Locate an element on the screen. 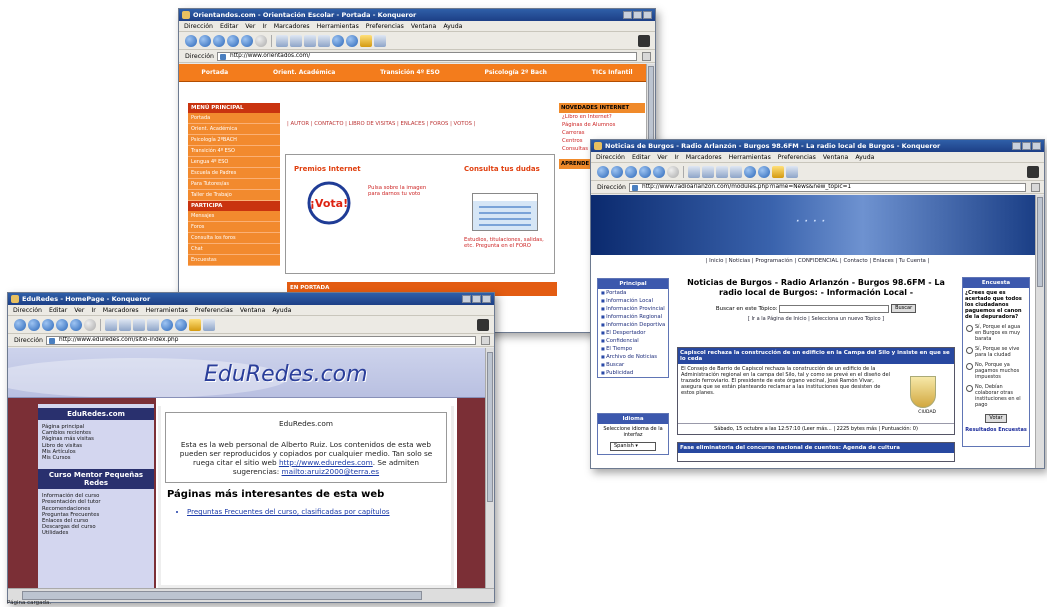  title-bar: EduRedes - HomePage - Konqueror is located at coordinates (251, 299).